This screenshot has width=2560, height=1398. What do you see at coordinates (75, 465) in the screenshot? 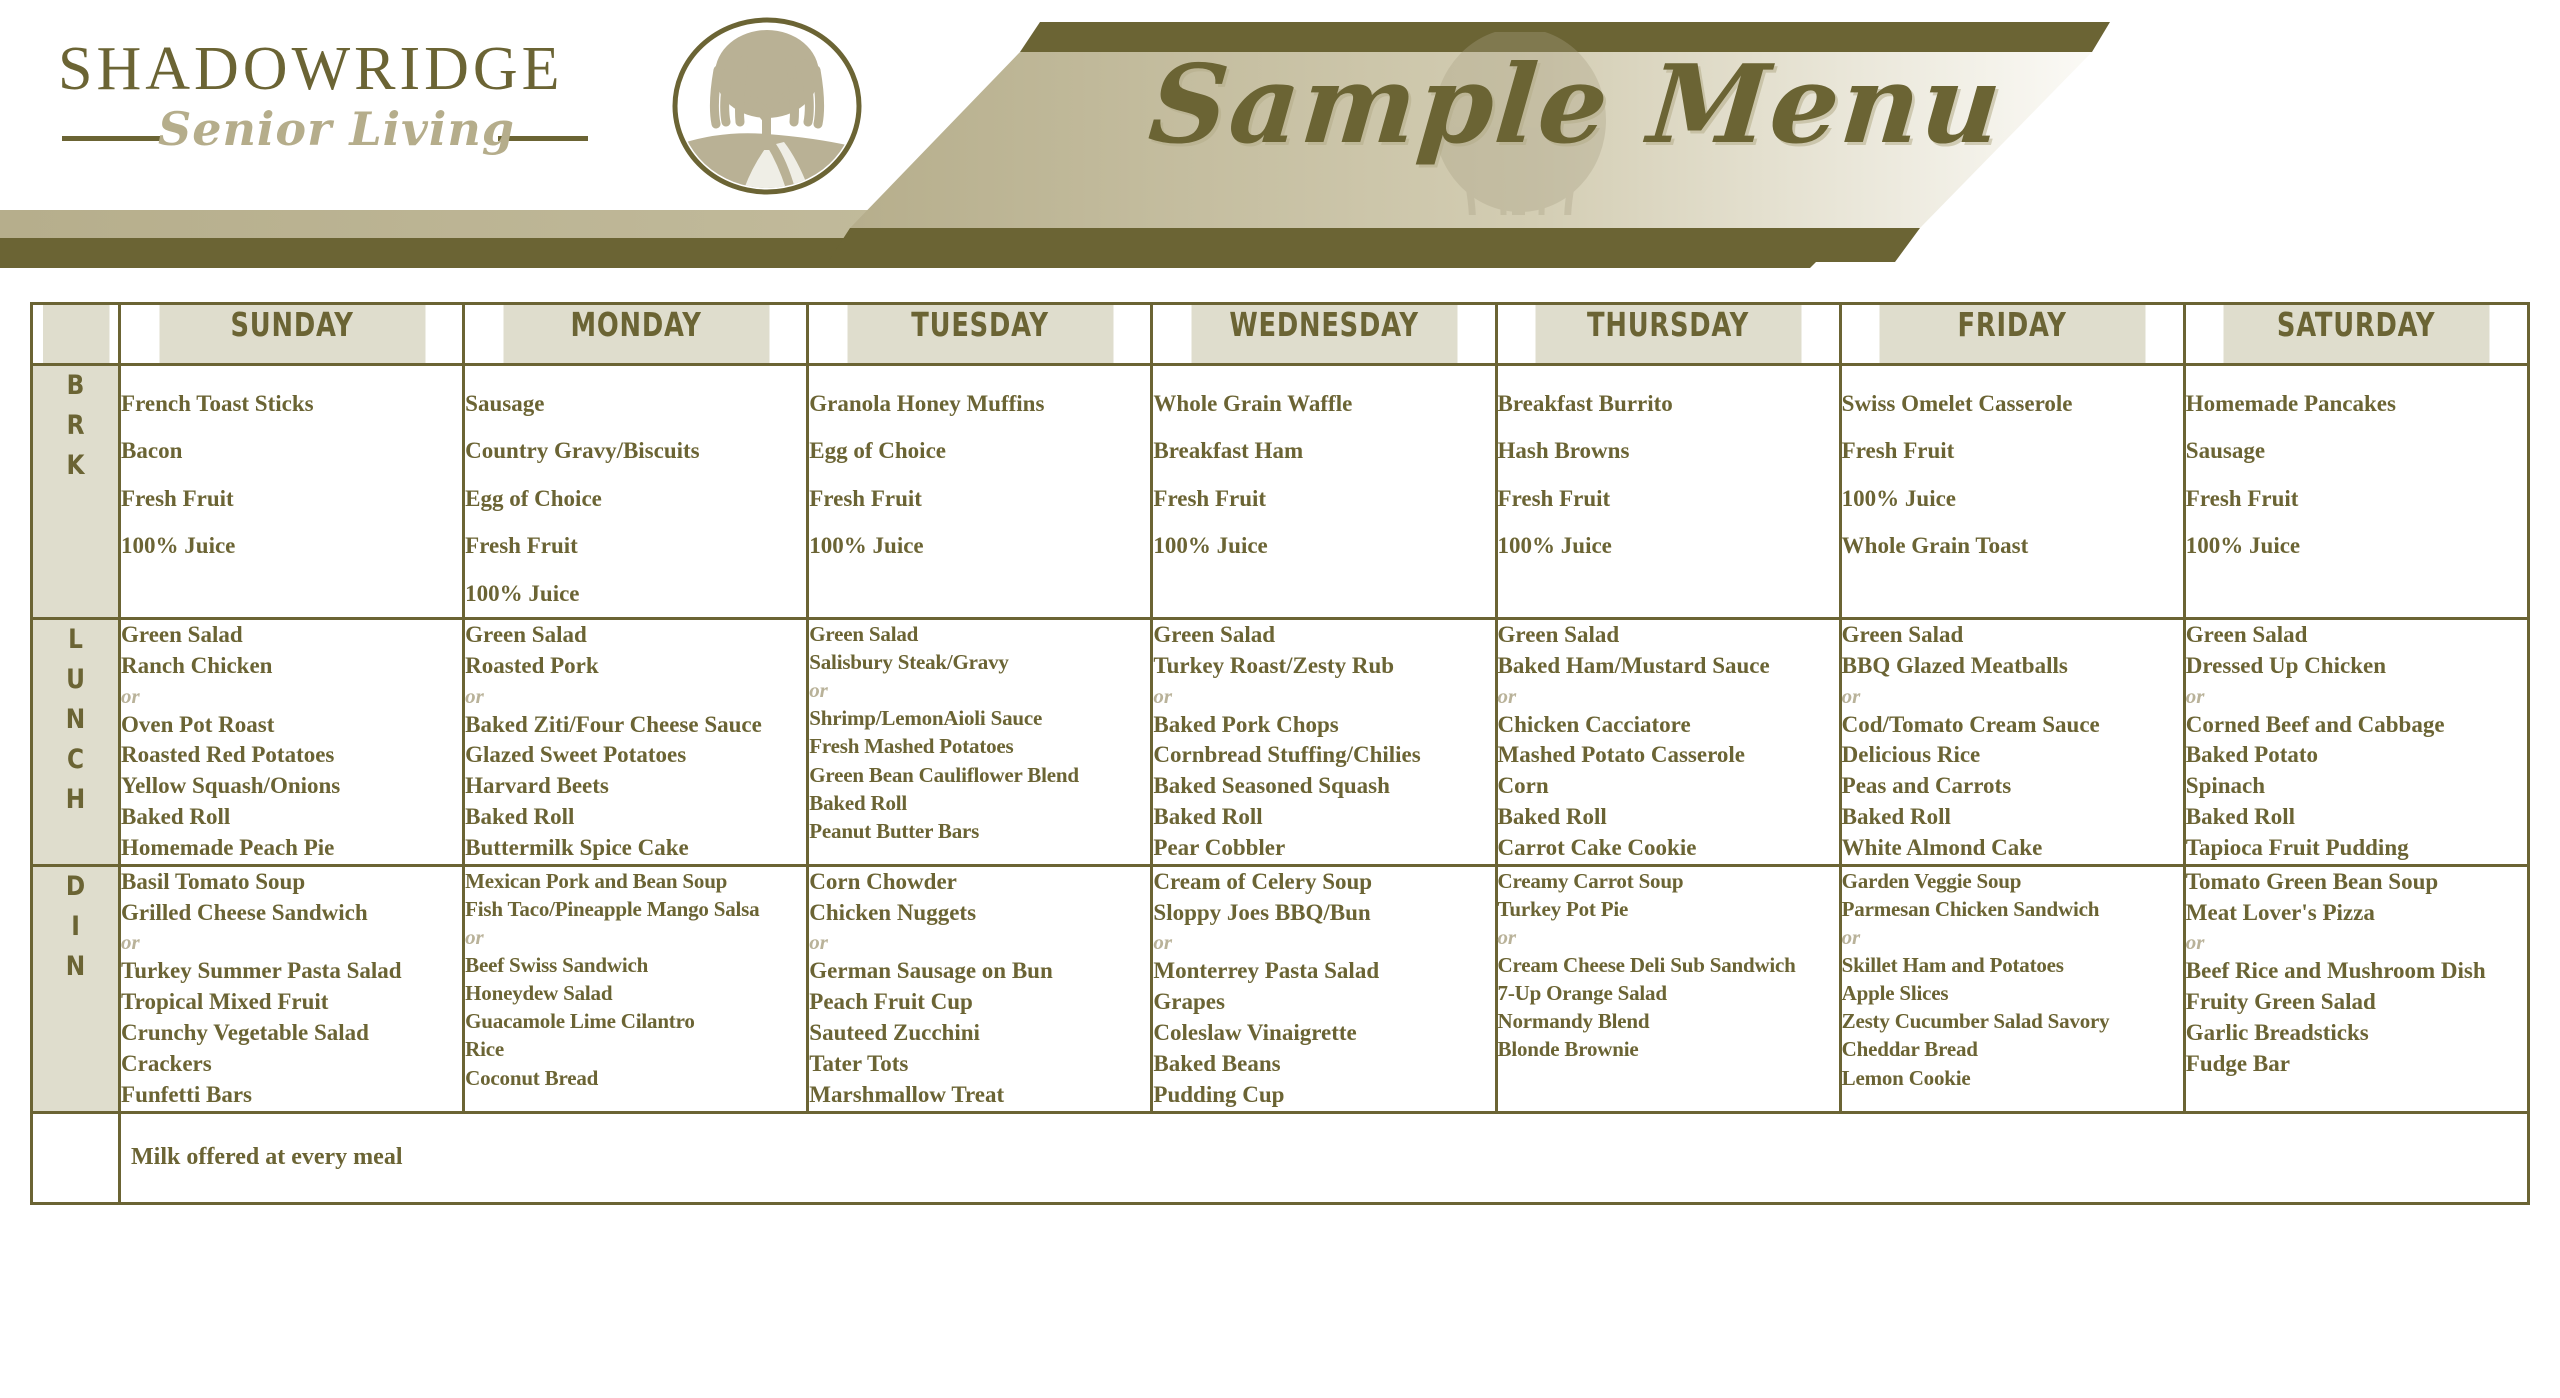
I see `meal-label-letter: K` at bounding box center [75, 465].